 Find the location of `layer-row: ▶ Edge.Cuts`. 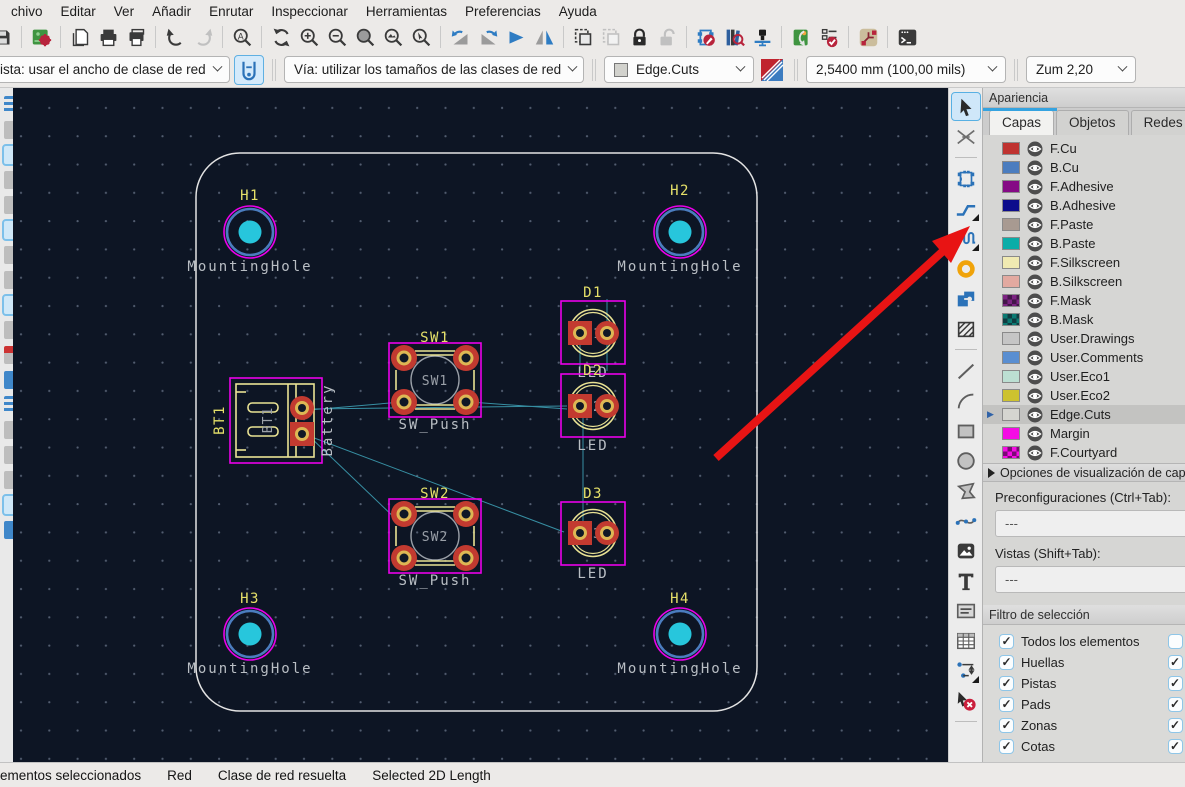

layer-row: ▶ Edge.Cuts is located at coordinates (1084, 414).